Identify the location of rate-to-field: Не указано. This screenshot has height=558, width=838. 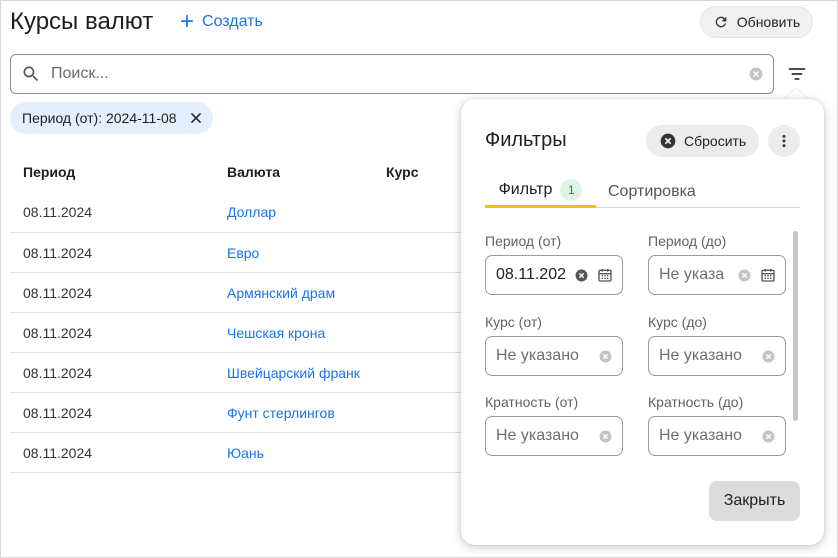
(717, 356).